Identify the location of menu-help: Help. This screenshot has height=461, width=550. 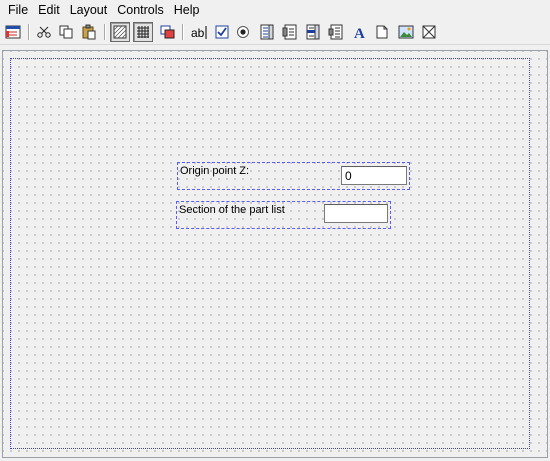
(187, 10).